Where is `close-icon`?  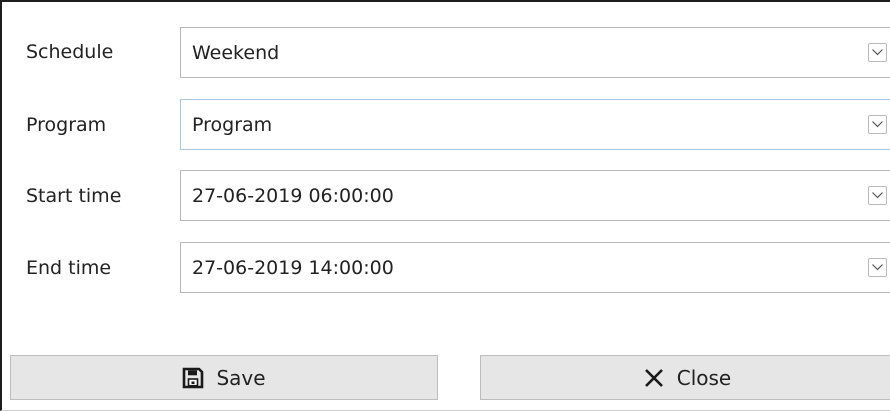
close-icon is located at coordinates (653, 377).